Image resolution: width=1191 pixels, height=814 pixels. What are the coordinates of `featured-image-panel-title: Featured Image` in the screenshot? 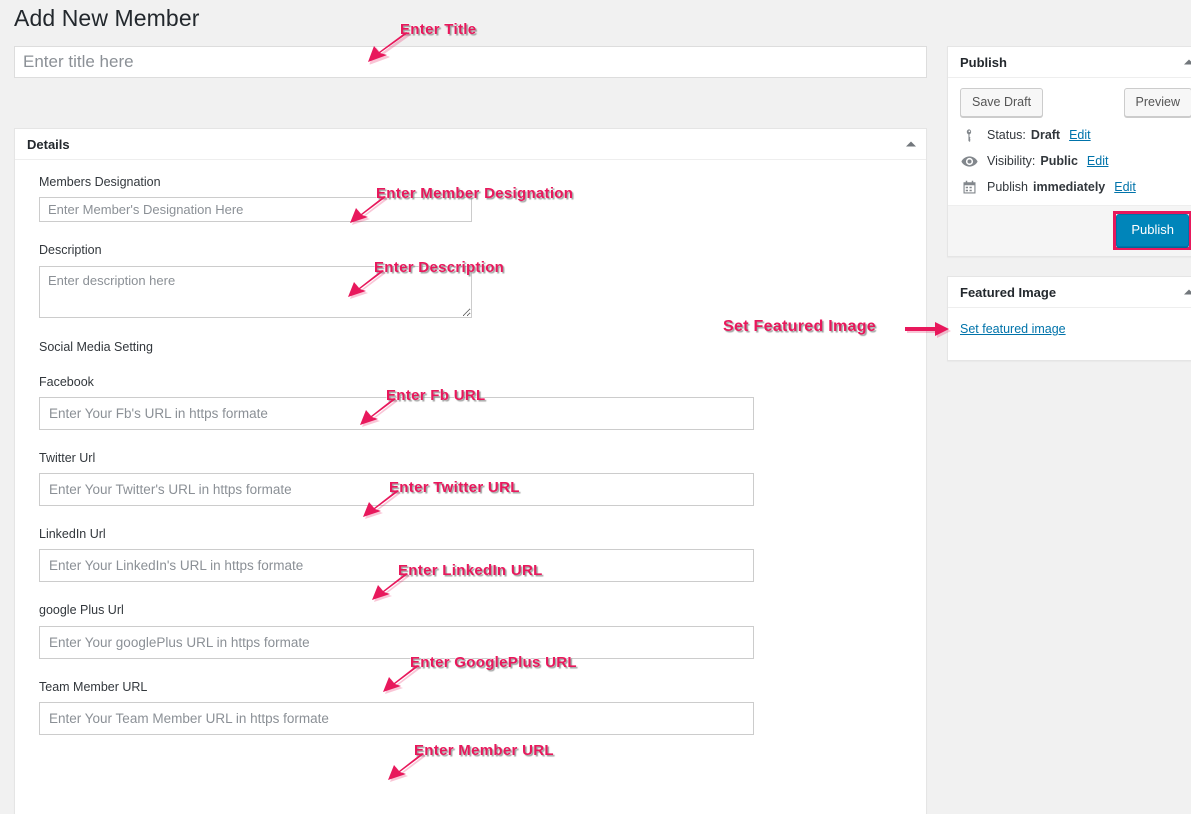 It's located at (1008, 292).